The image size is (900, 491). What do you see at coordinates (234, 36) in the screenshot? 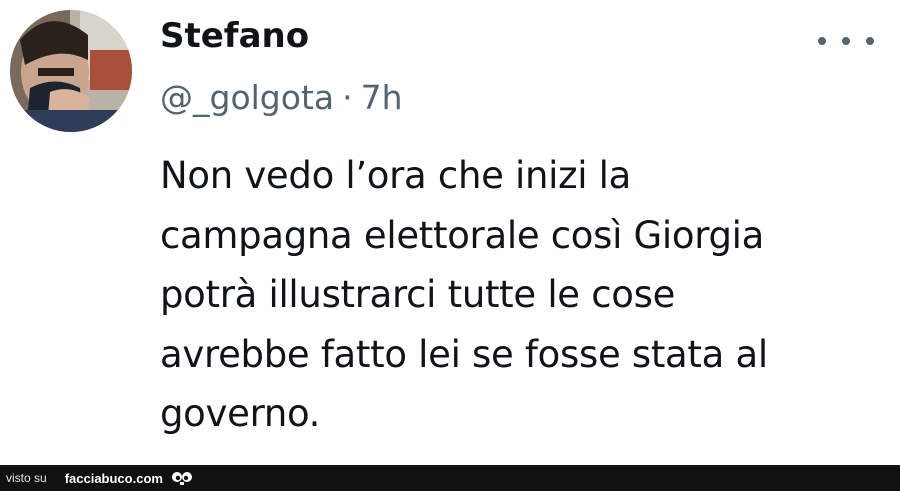
I see `display-name: Stefano` at bounding box center [234, 36].